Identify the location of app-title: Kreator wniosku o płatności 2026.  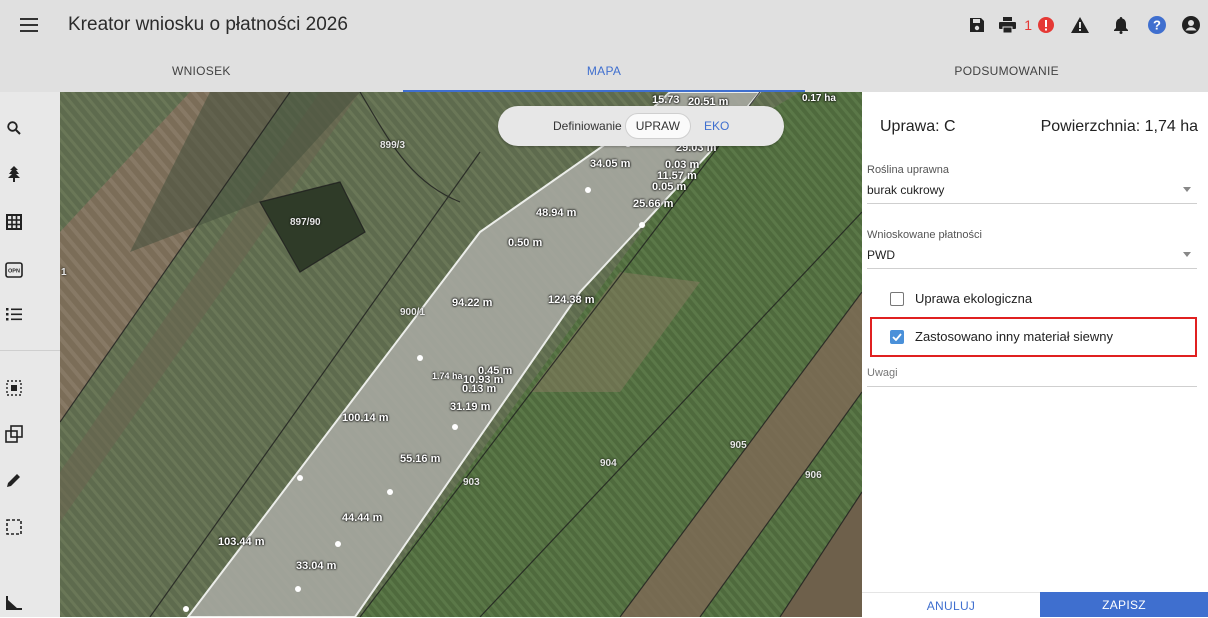
(208, 24).